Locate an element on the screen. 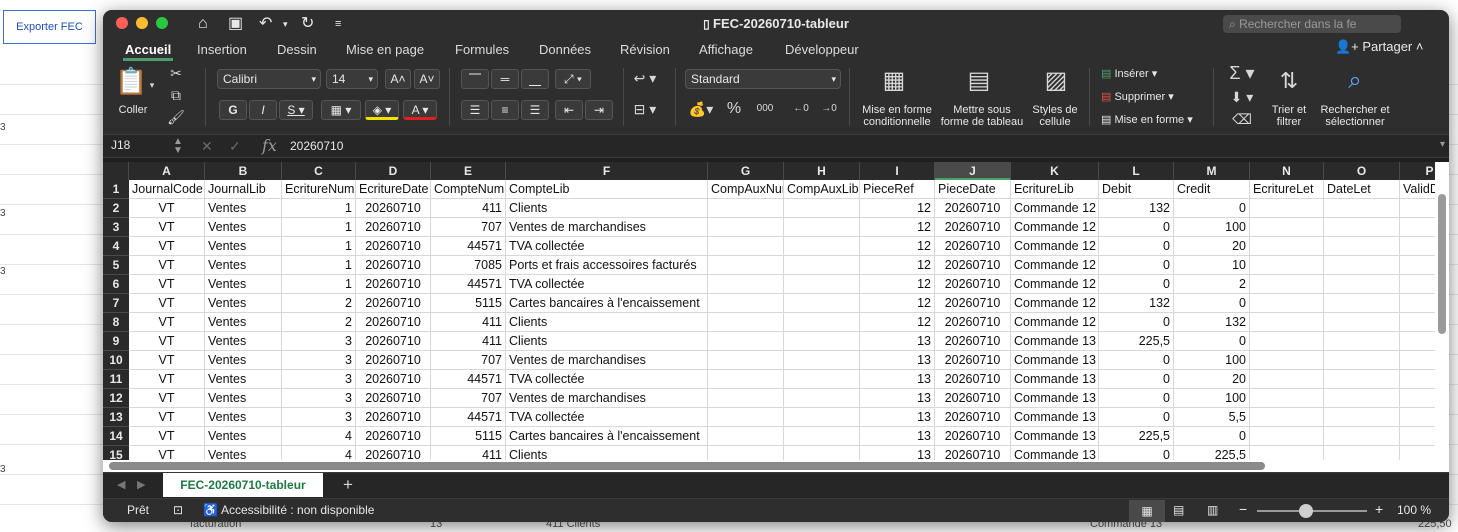 This screenshot has width=1458, height=532. zoom-level: 100 % is located at coordinates (1414, 510).